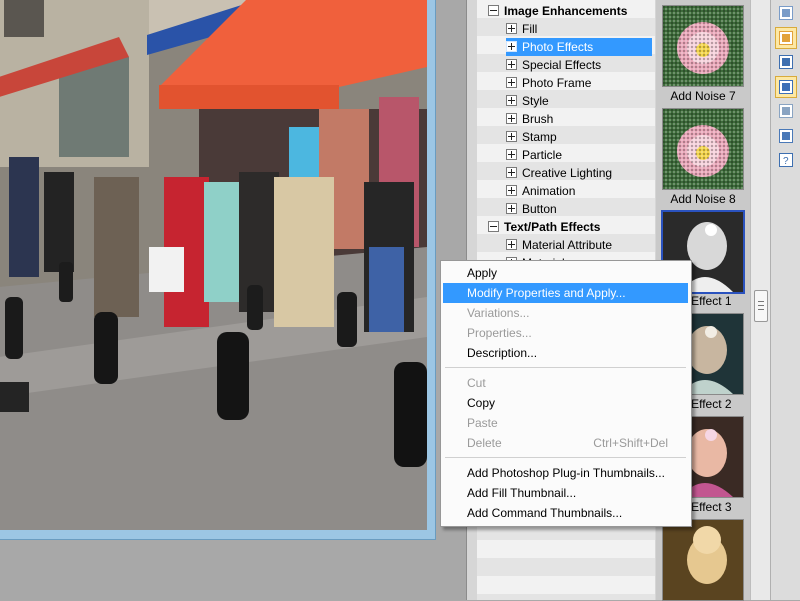  What do you see at coordinates (703, 96) in the screenshot?
I see `thumbnail-label: Add Noise 7` at bounding box center [703, 96].